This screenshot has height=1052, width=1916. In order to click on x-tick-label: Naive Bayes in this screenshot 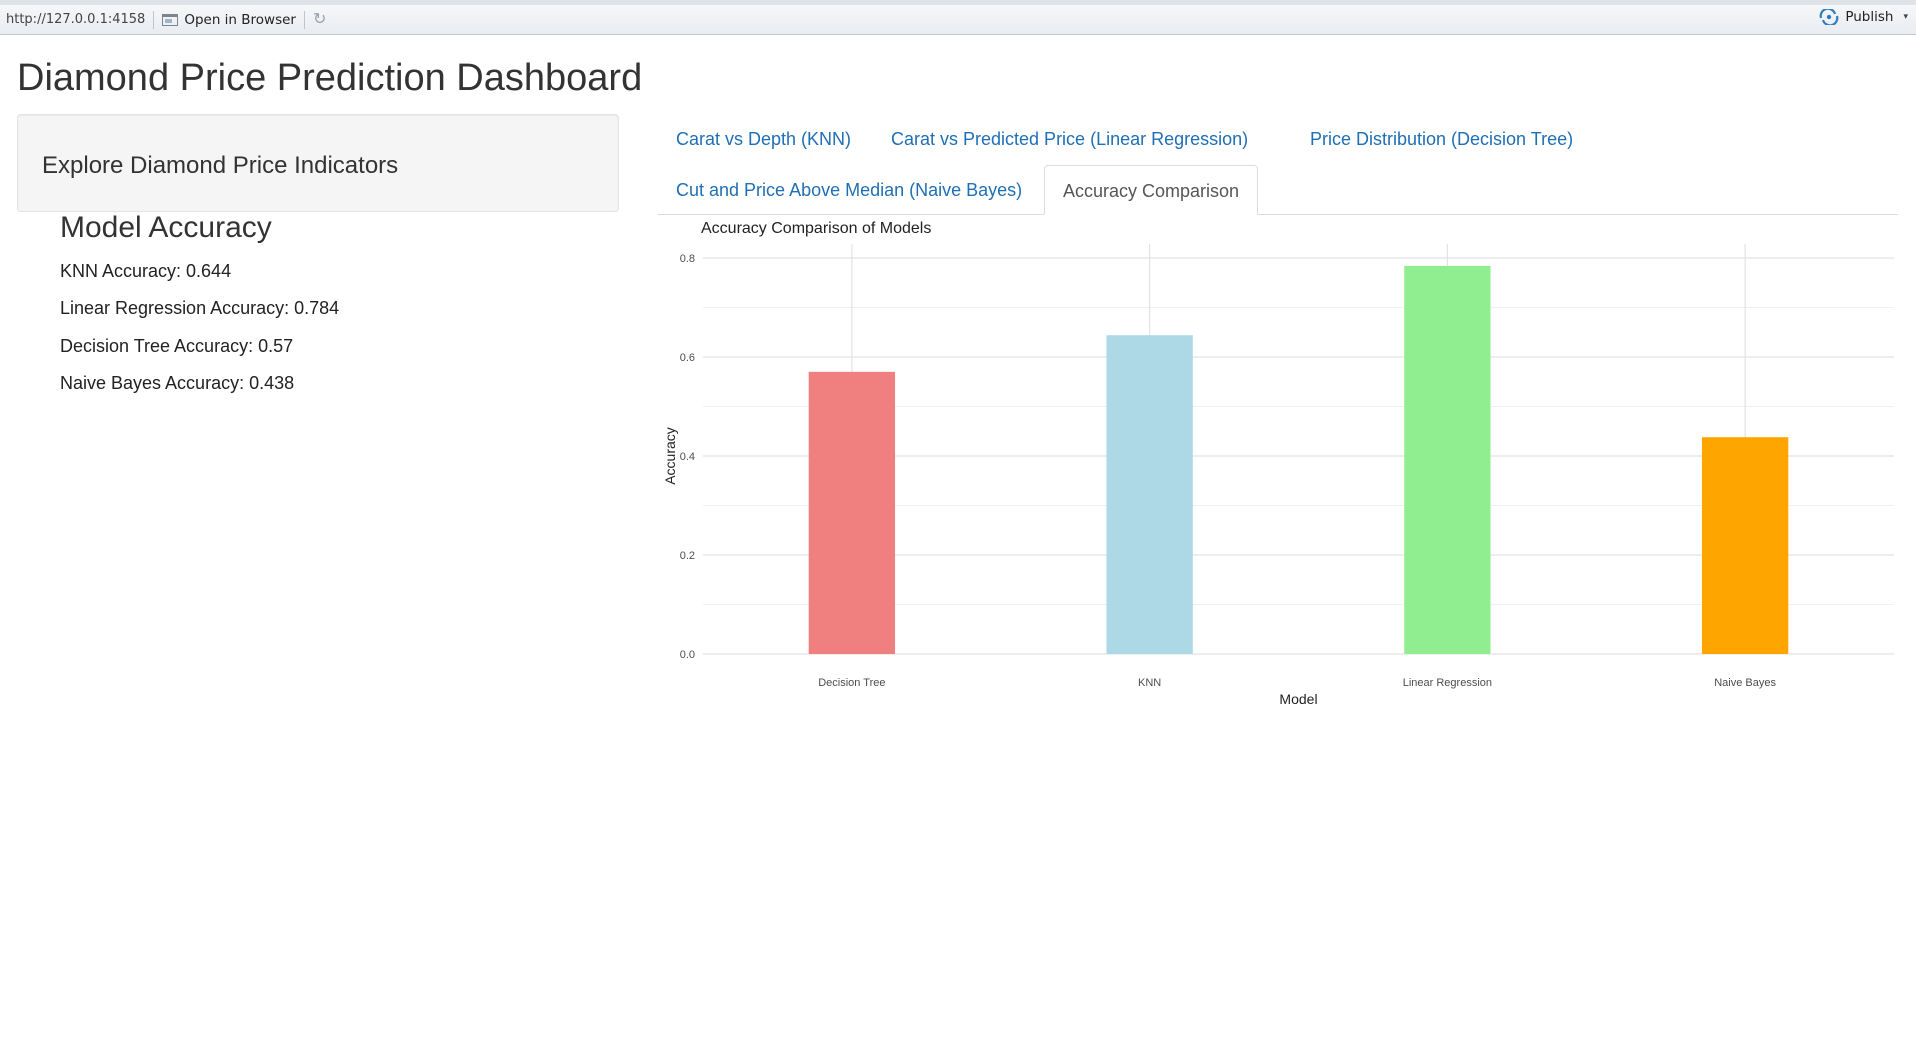, I will do `click(1745, 683)`.